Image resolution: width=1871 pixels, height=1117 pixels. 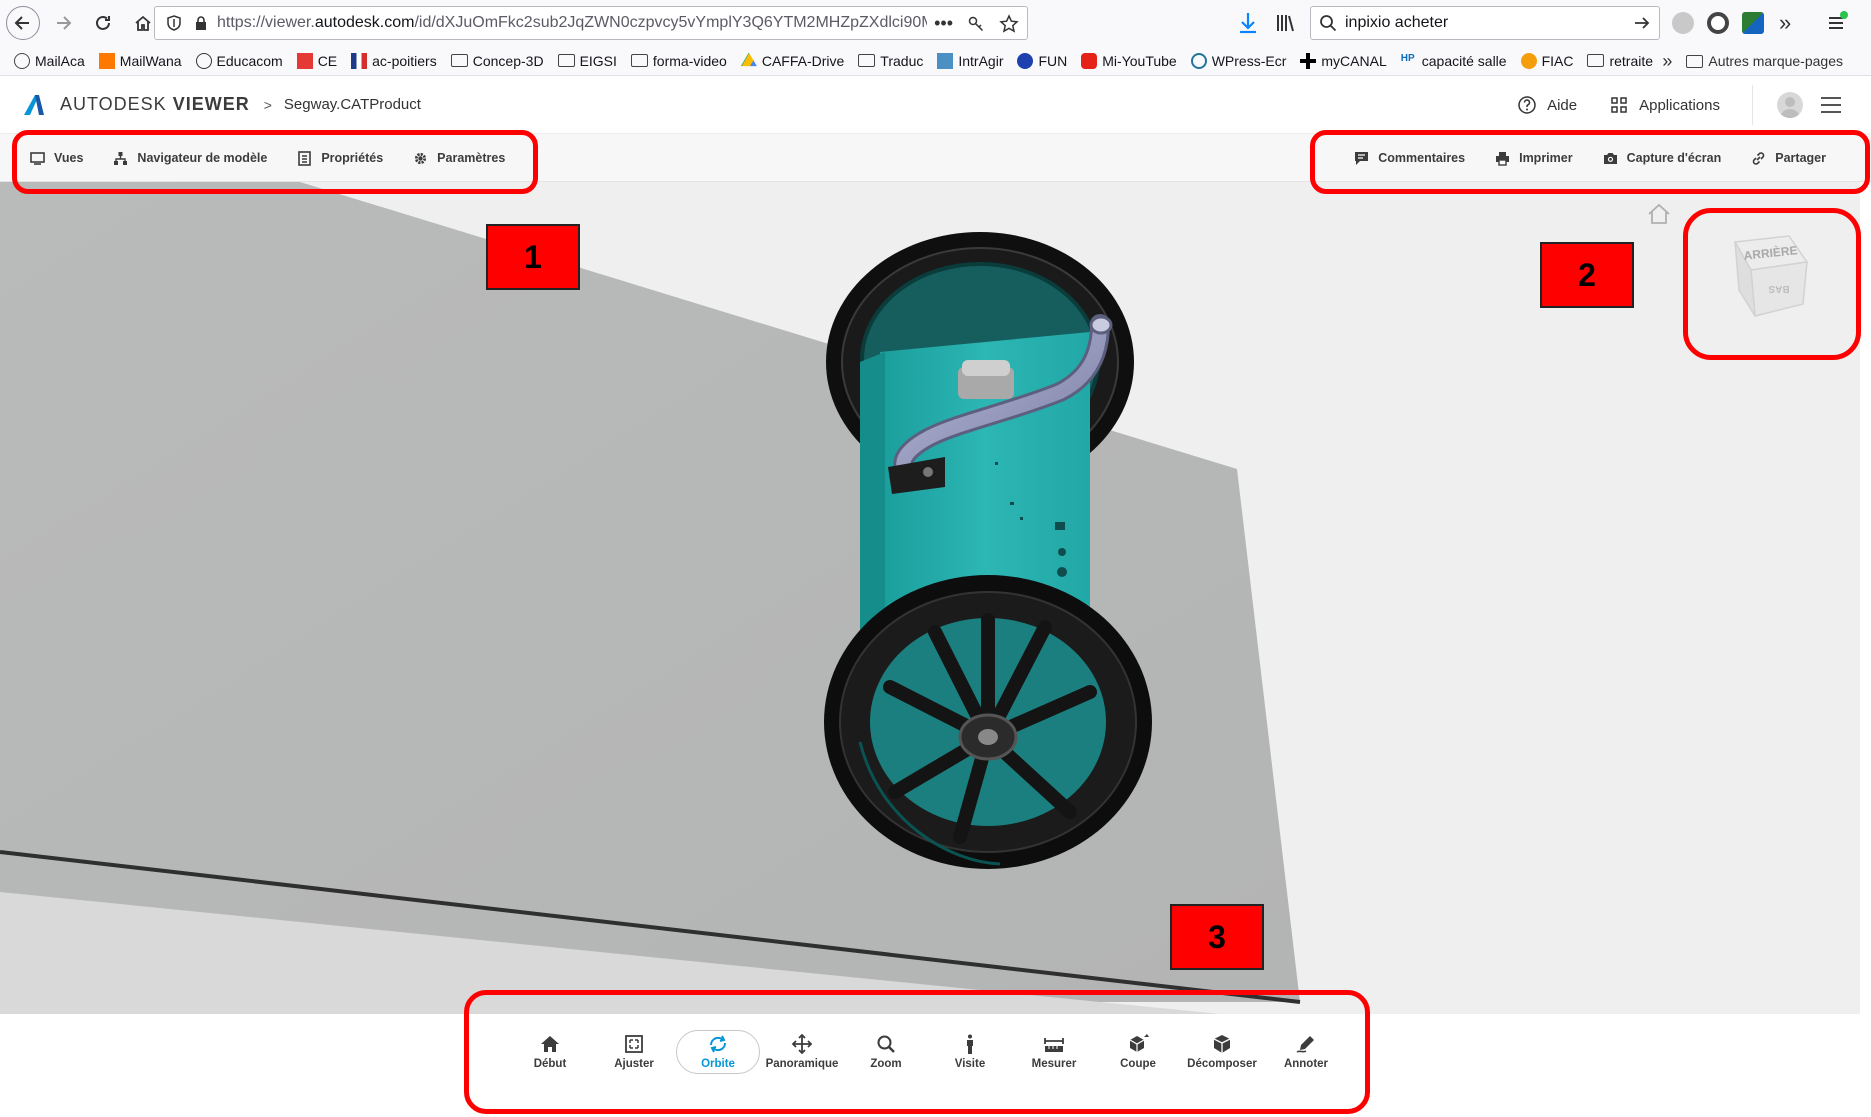 What do you see at coordinates (249, 60) in the screenshot?
I see `bookmark-label: Educacom` at bounding box center [249, 60].